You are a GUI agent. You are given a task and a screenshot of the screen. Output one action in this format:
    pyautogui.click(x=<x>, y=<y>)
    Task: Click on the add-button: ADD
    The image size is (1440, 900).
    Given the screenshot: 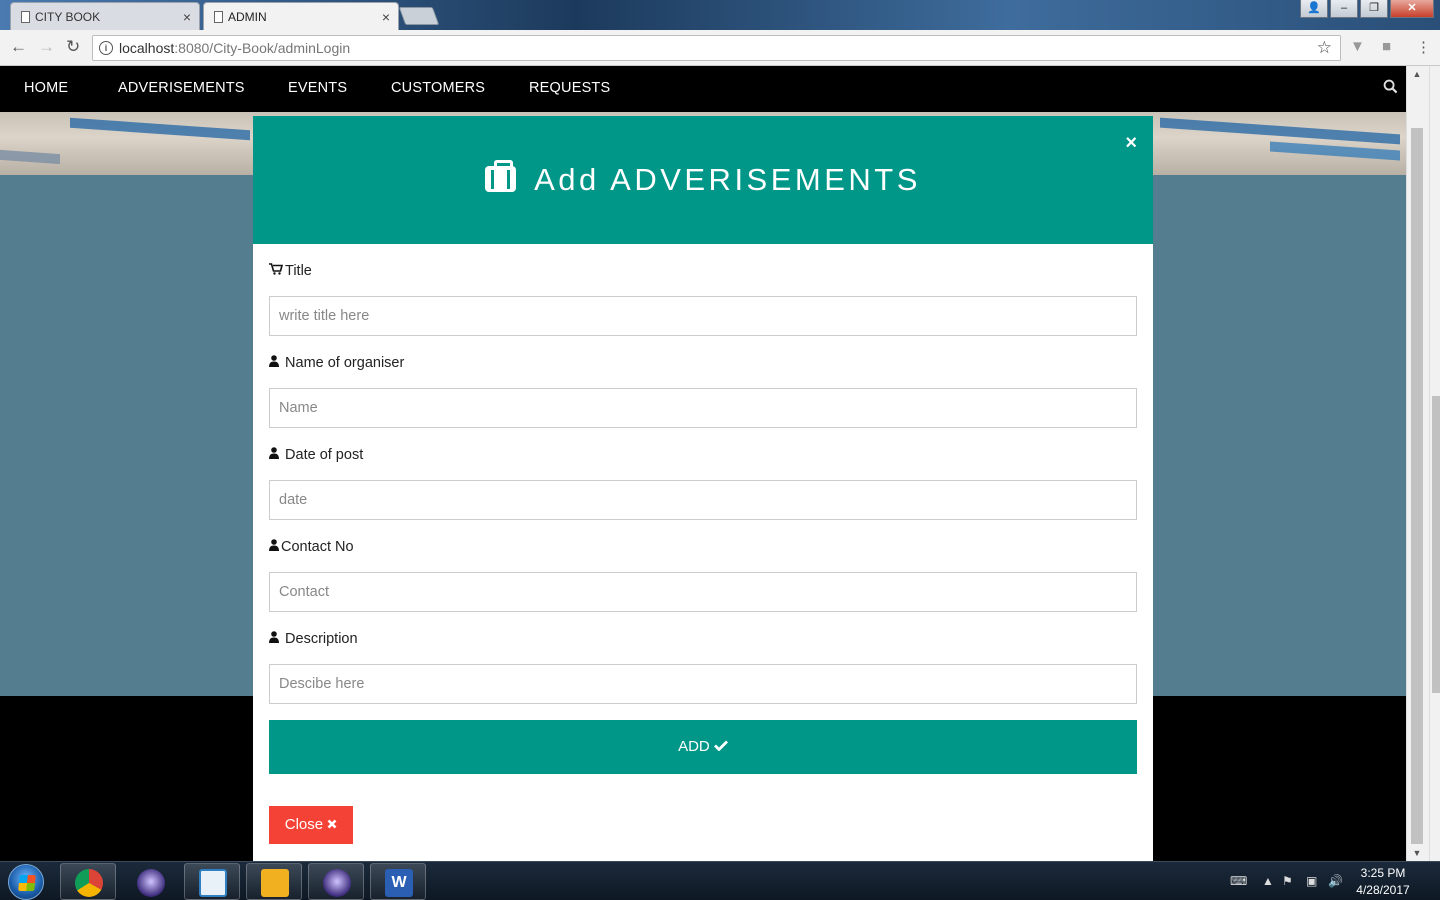 What is the action you would take?
    pyautogui.click(x=703, y=747)
    